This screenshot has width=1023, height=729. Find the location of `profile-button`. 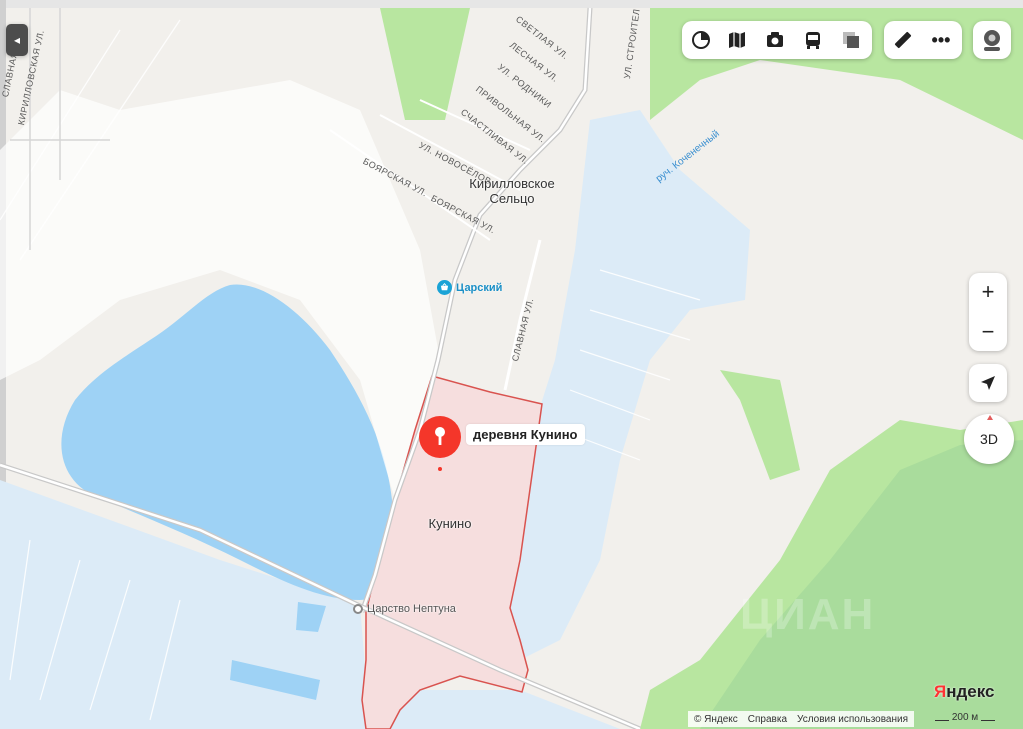

profile-button is located at coordinates (992, 40).